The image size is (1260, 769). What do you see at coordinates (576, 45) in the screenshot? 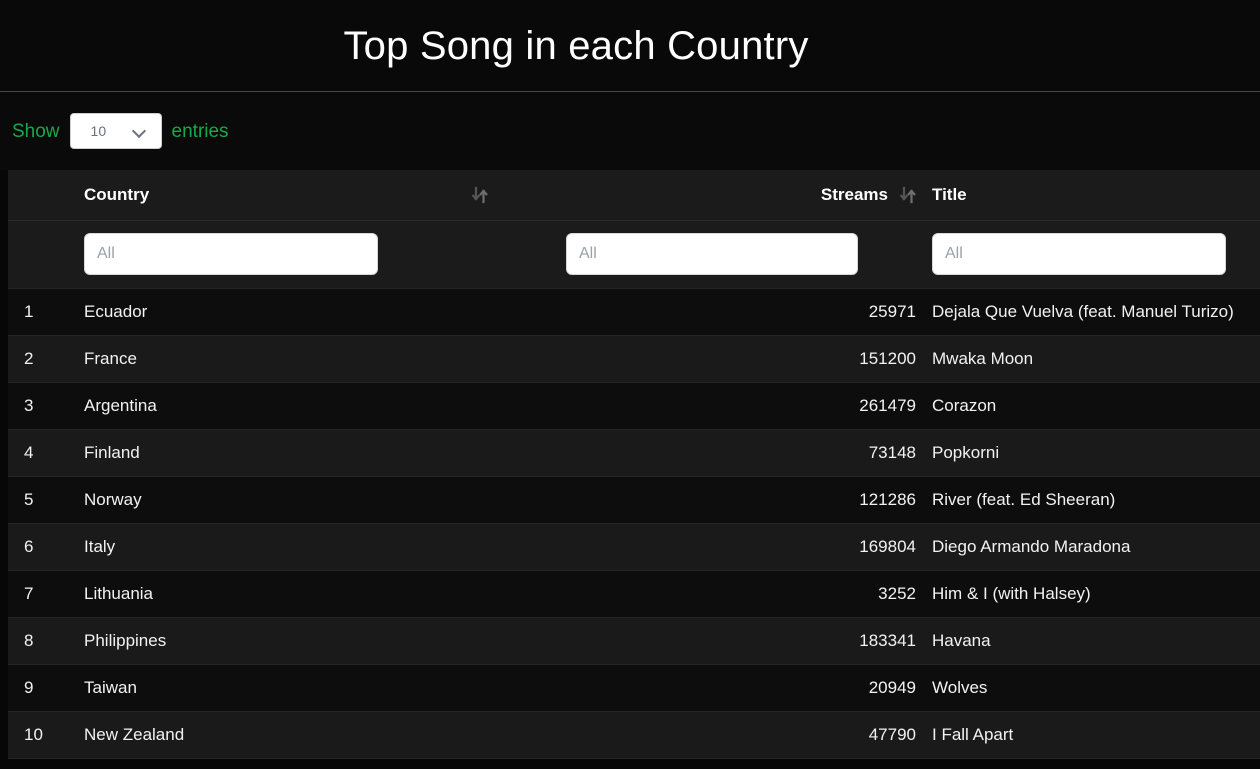
I see `page-title: Top Song in each Country` at bounding box center [576, 45].